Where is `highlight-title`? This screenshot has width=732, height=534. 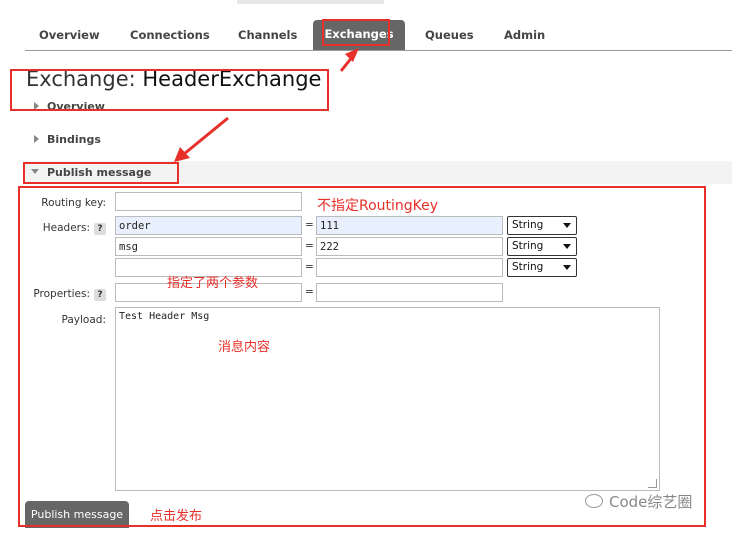
highlight-title is located at coordinates (169, 90).